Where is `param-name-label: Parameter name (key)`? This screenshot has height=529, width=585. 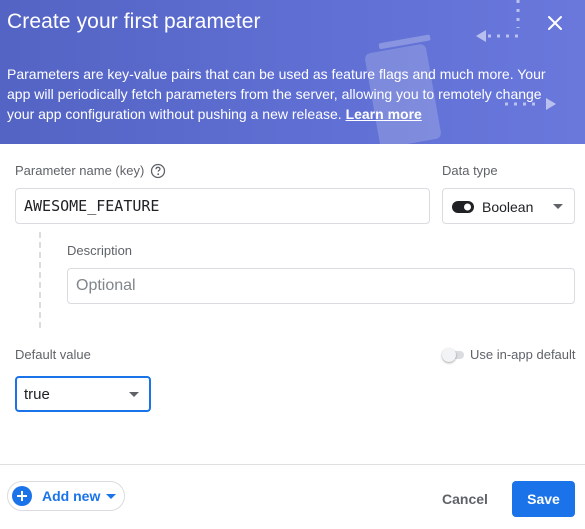 param-name-label: Parameter name (key) is located at coordinates (80, 170).